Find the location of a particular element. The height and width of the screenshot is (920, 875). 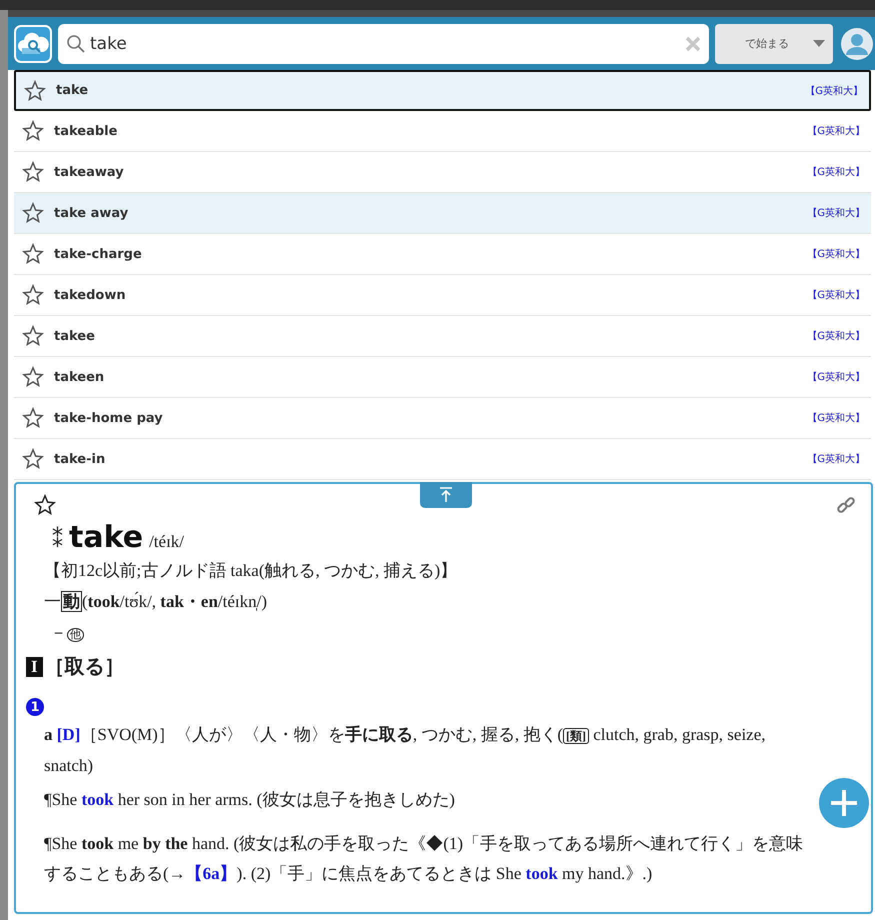

add-button is located at coordinates (844, 803).